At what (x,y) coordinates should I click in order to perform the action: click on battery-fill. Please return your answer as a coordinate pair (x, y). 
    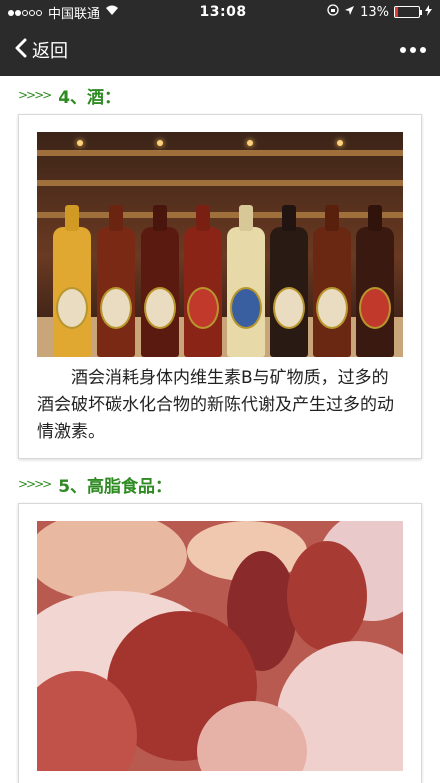
    Looking at the image, I should click on (397, 12).